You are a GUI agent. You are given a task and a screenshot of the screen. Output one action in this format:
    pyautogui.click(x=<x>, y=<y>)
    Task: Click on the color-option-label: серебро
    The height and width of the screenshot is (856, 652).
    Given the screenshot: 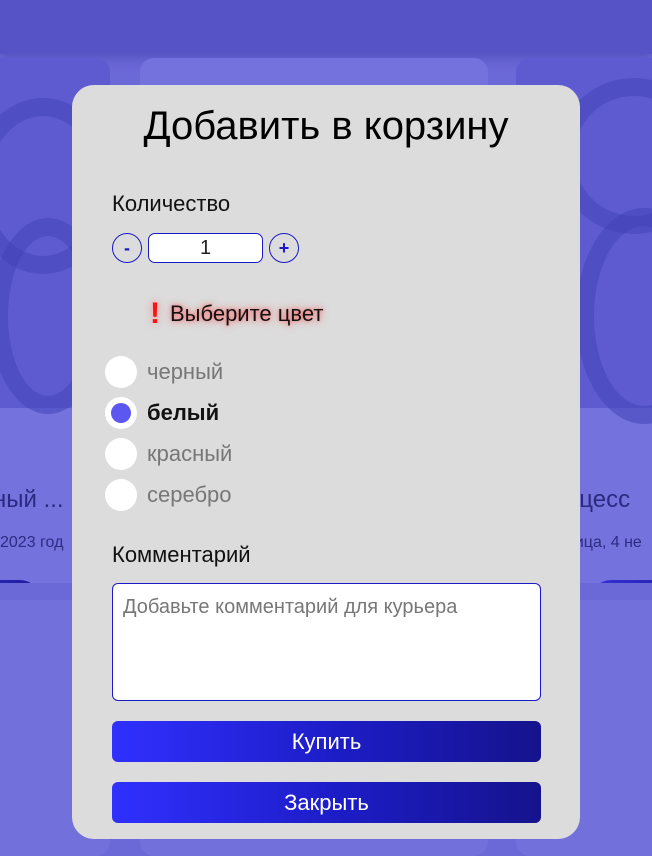 What is the action you would take?
    pyautogui.click(x=189, y=494)
    